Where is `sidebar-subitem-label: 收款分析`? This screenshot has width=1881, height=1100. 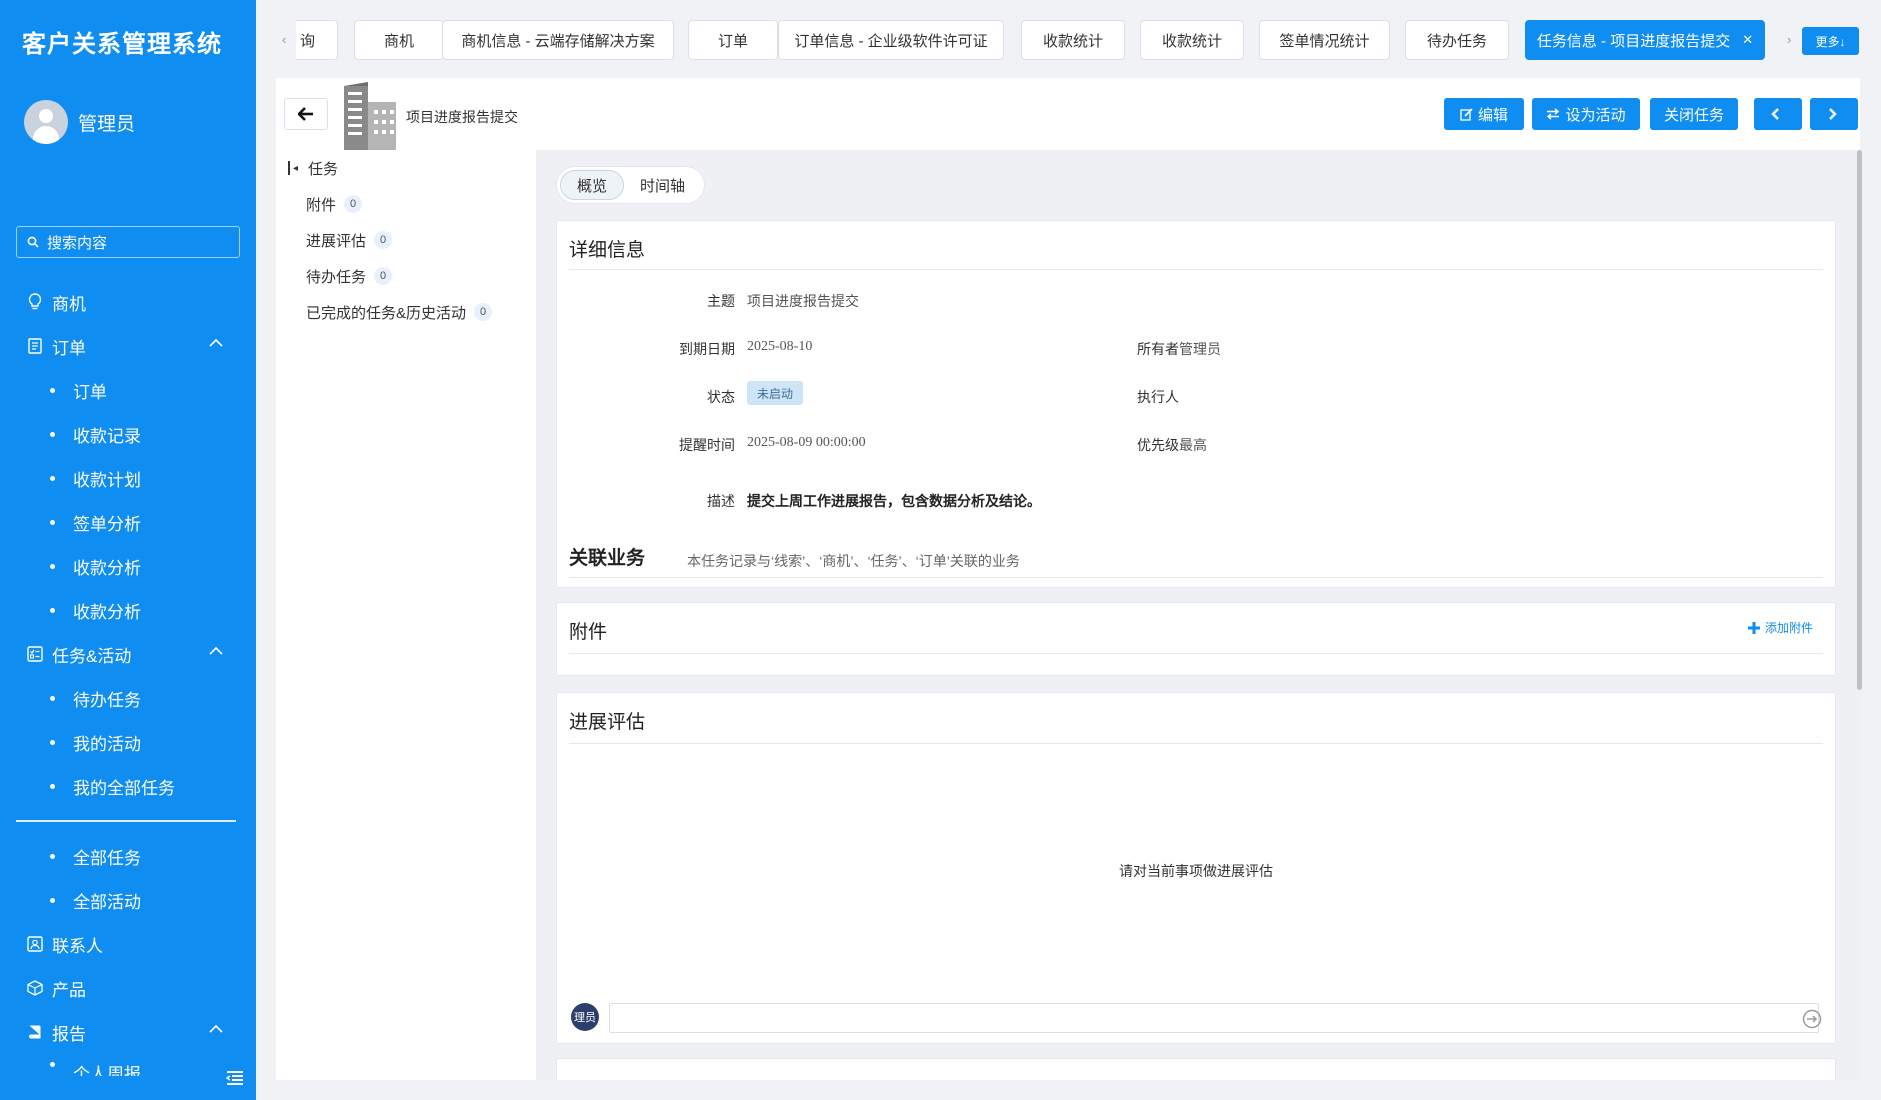
sidebar-subitem-label: 收款分析 is located at coordinates (107, 612).